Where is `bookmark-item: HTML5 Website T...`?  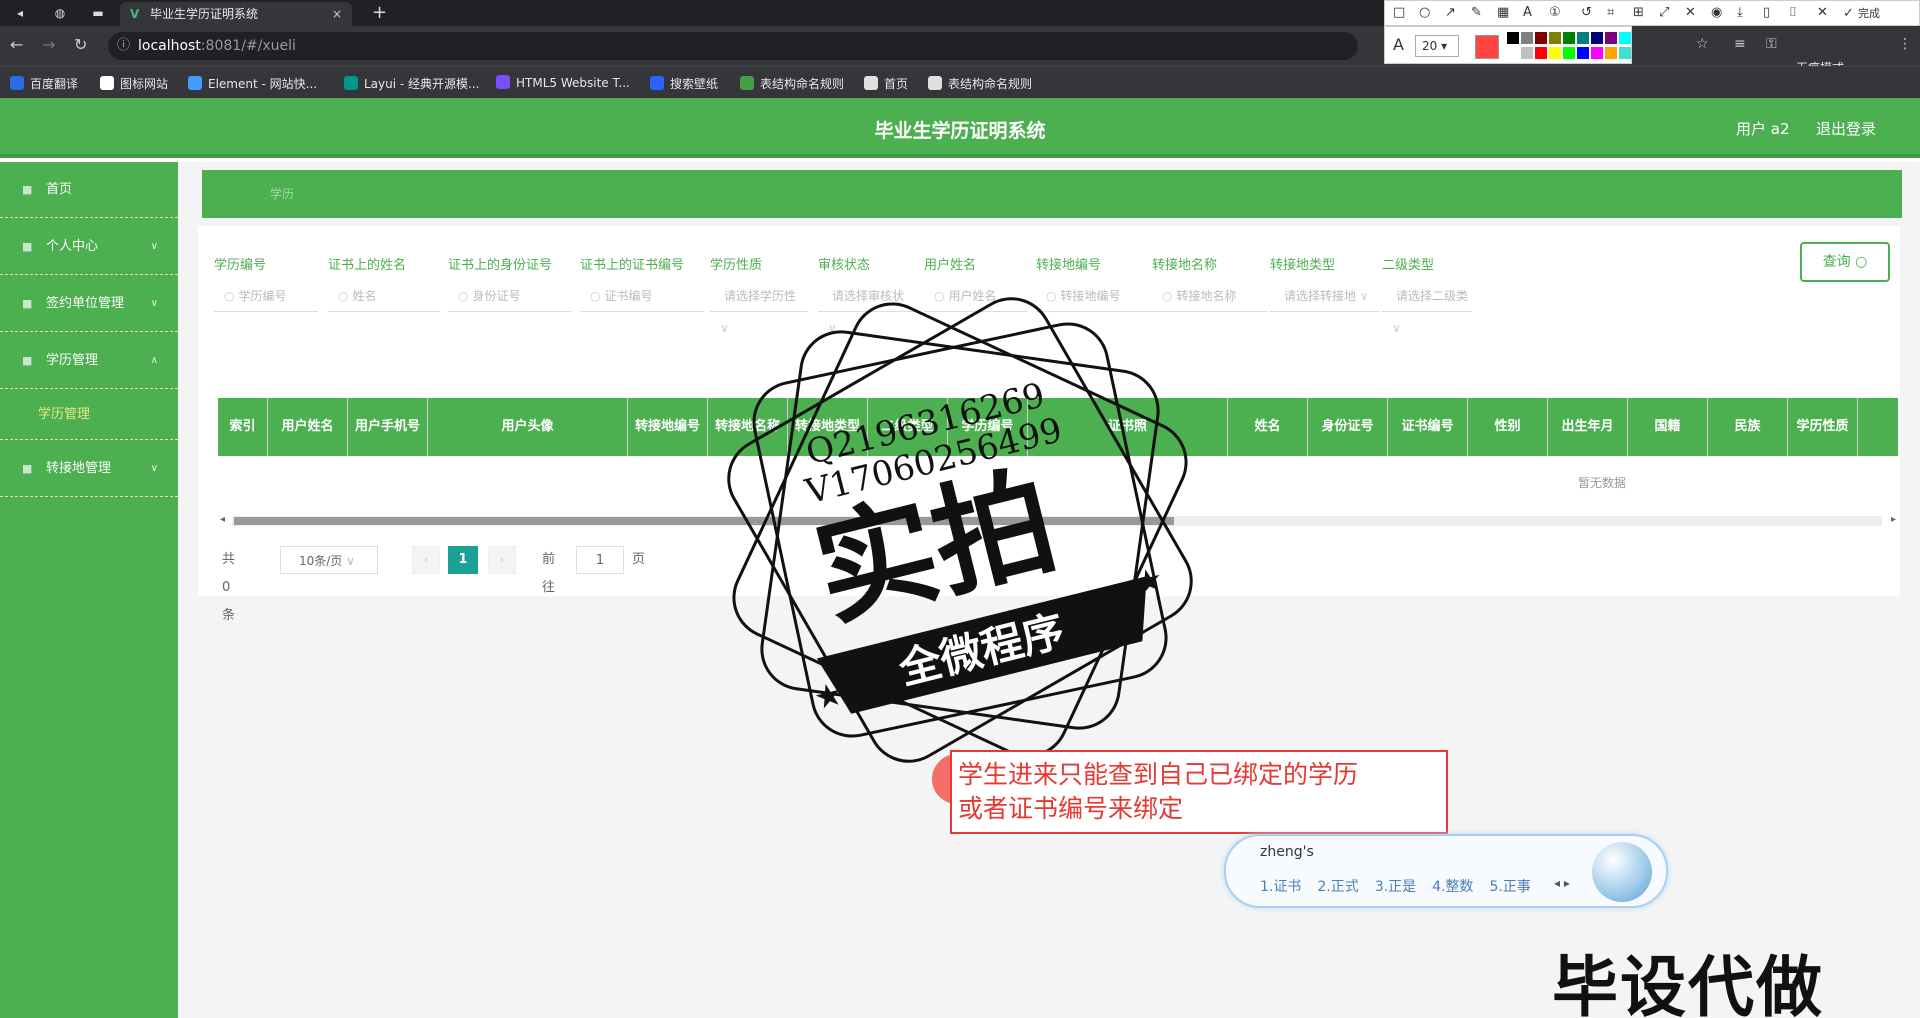 bookmark-item: HTML5 Website T... is located at coordinates (563, 82).